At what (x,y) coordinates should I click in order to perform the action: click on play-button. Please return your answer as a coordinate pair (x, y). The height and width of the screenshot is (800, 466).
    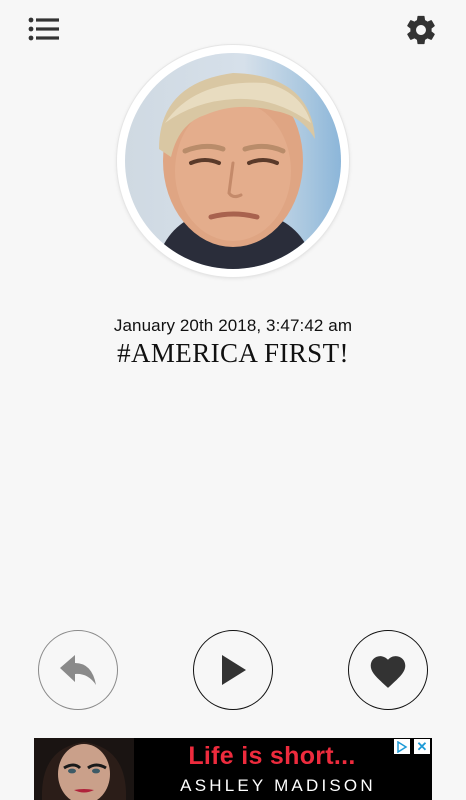
    Looking at the image, I should click on (233, 670).